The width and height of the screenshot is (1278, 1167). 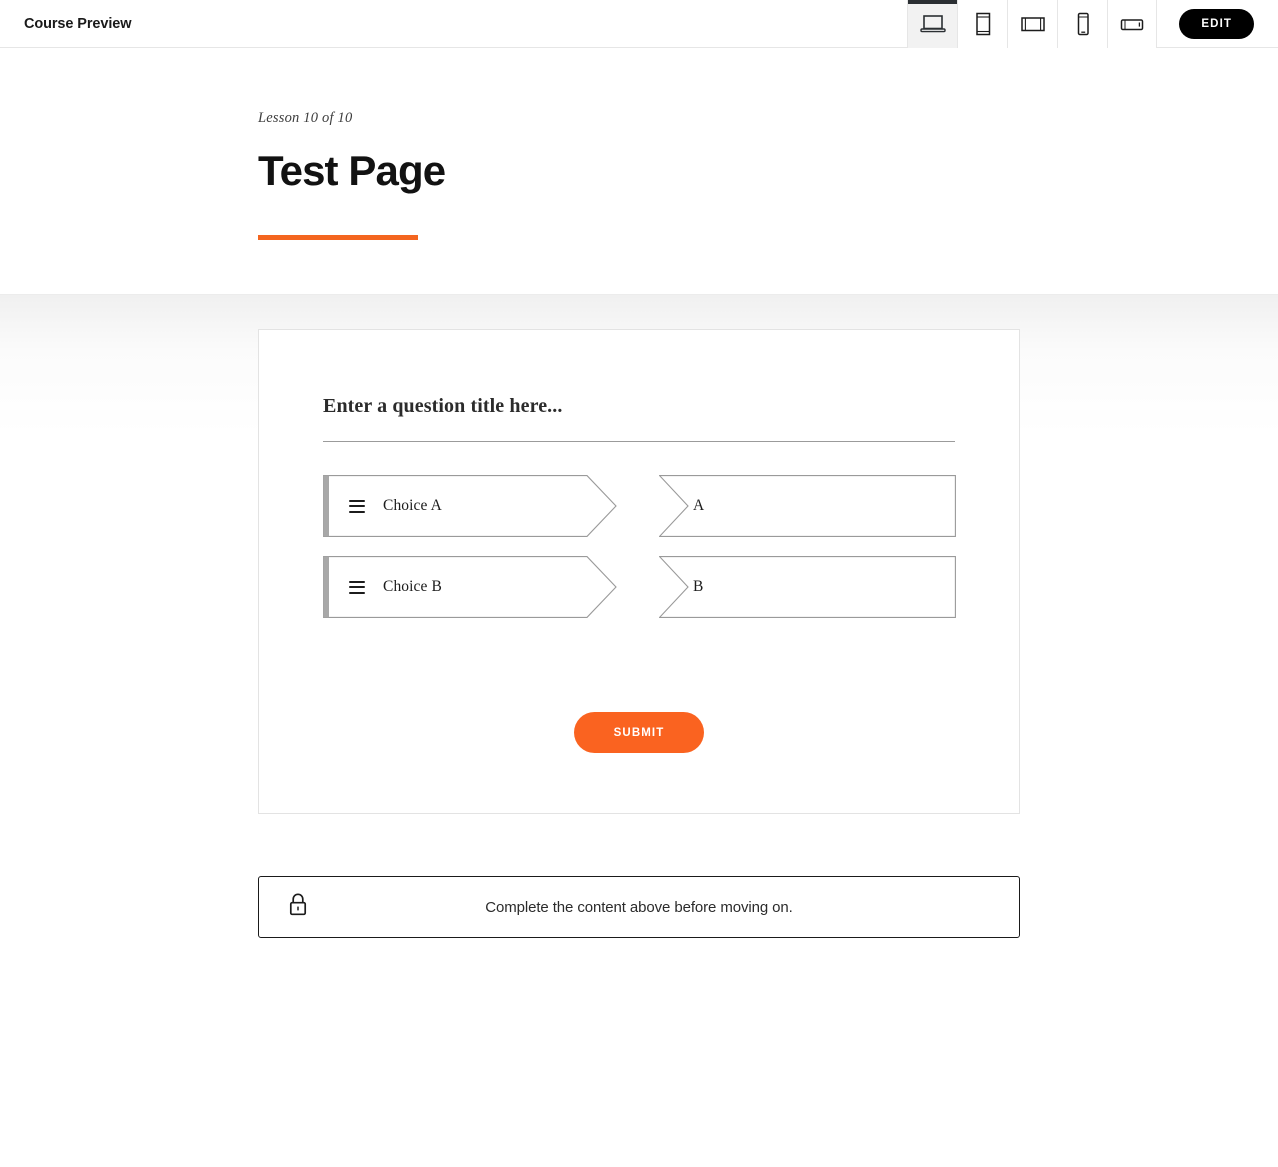 What do you see at coordinates (338, 238) in the screenshot?
I see `title-accent-rule` at bounding box center [338, 238].